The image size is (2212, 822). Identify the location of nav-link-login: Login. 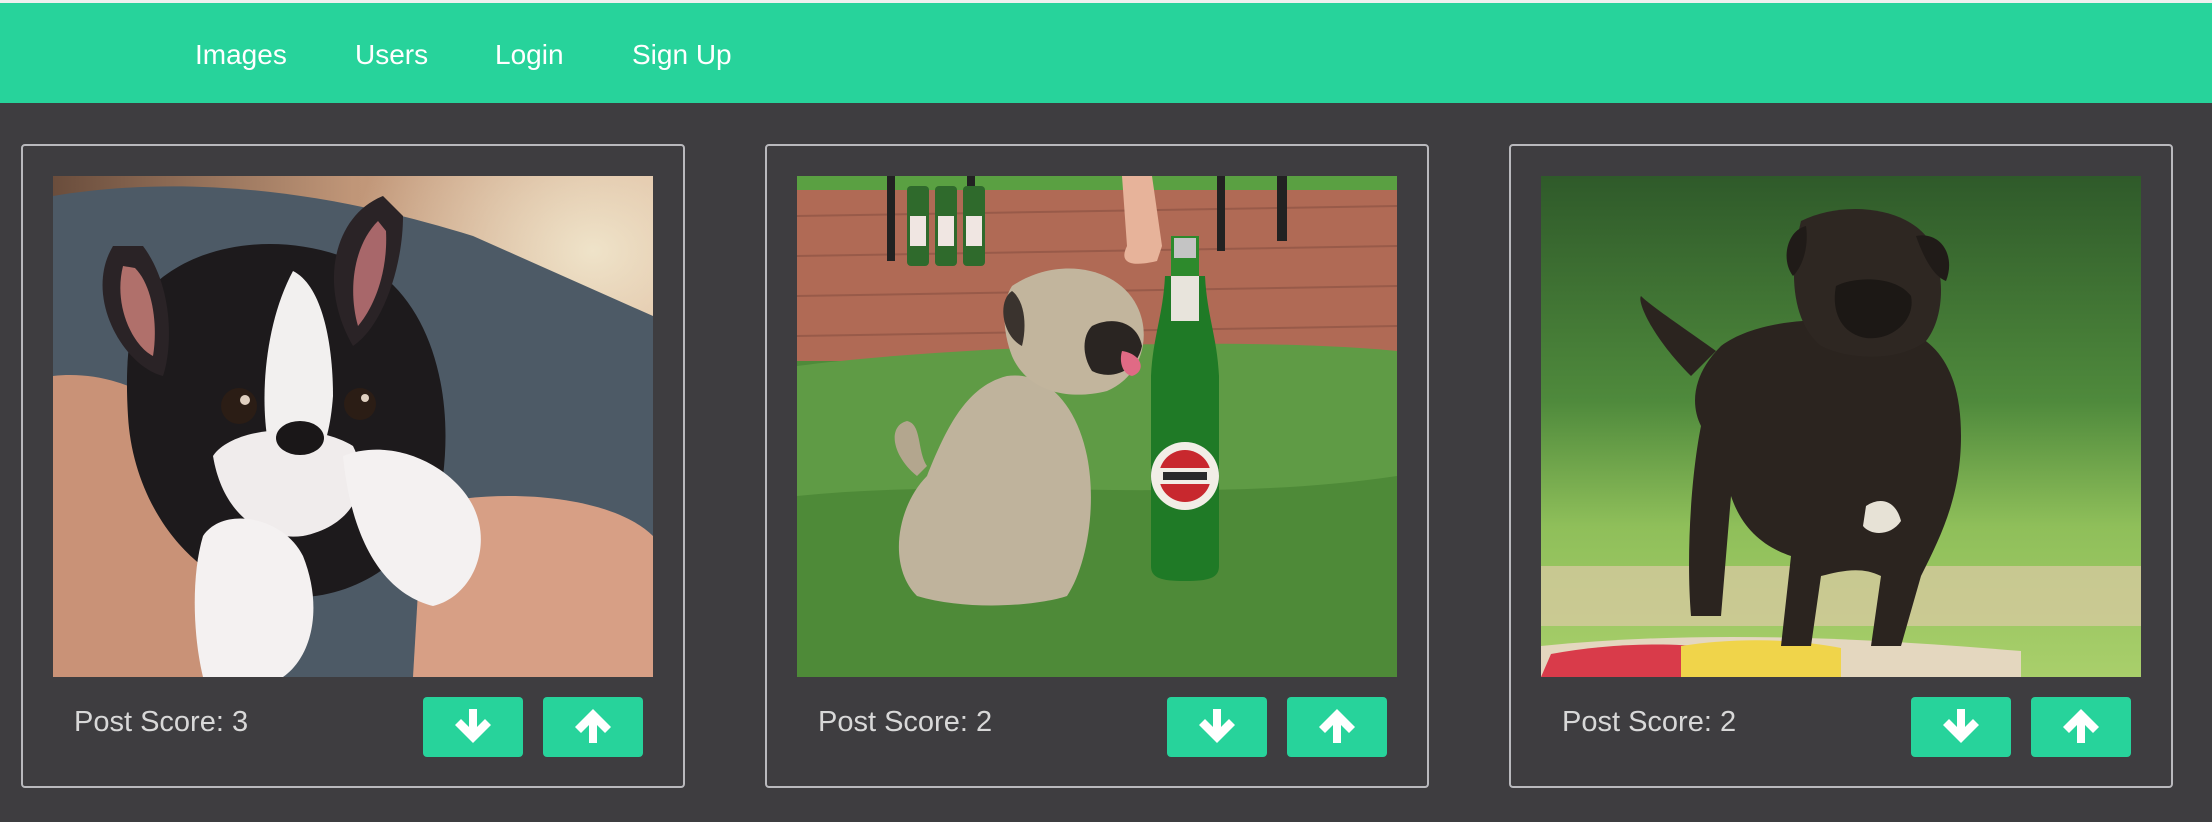
(529, 55).